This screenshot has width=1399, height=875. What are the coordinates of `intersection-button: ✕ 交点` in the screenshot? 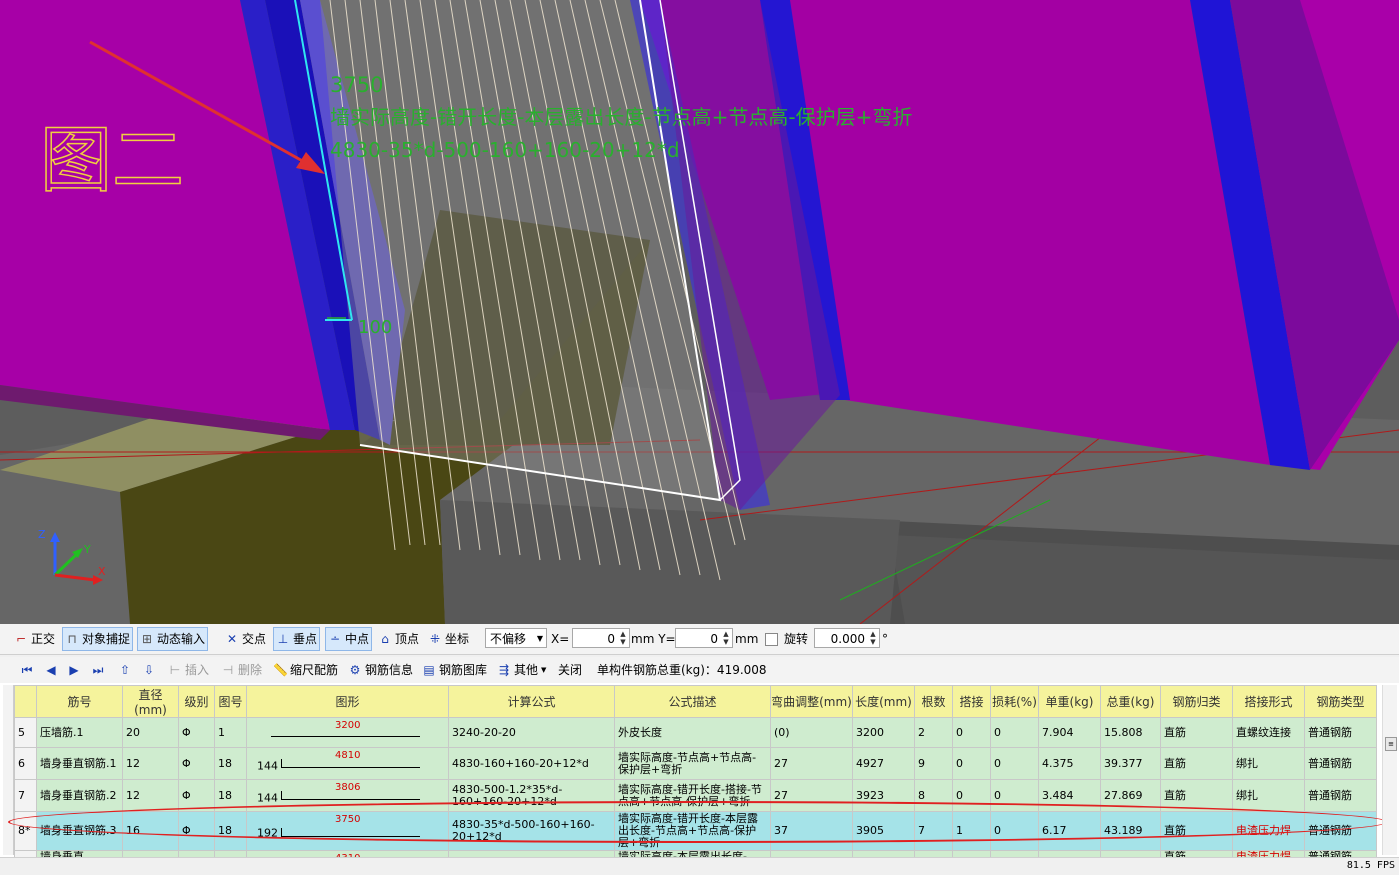 It's located at (245, 639).